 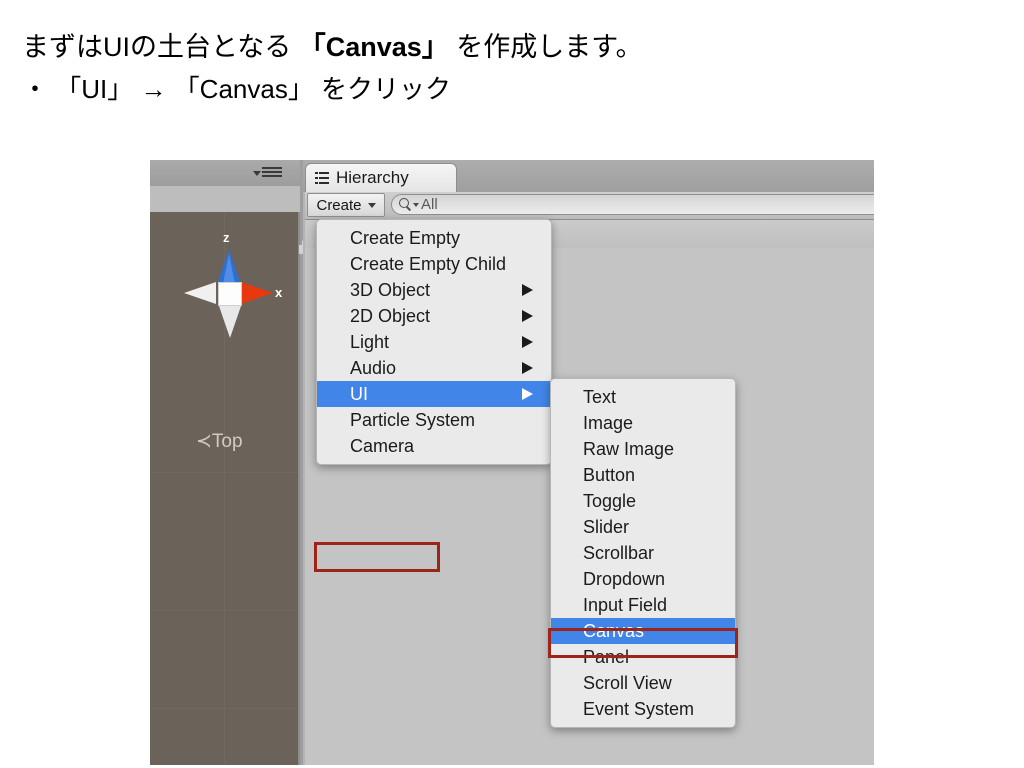 I want to click on gizmo-axis-label-x: x, so click(x=279, y=292).